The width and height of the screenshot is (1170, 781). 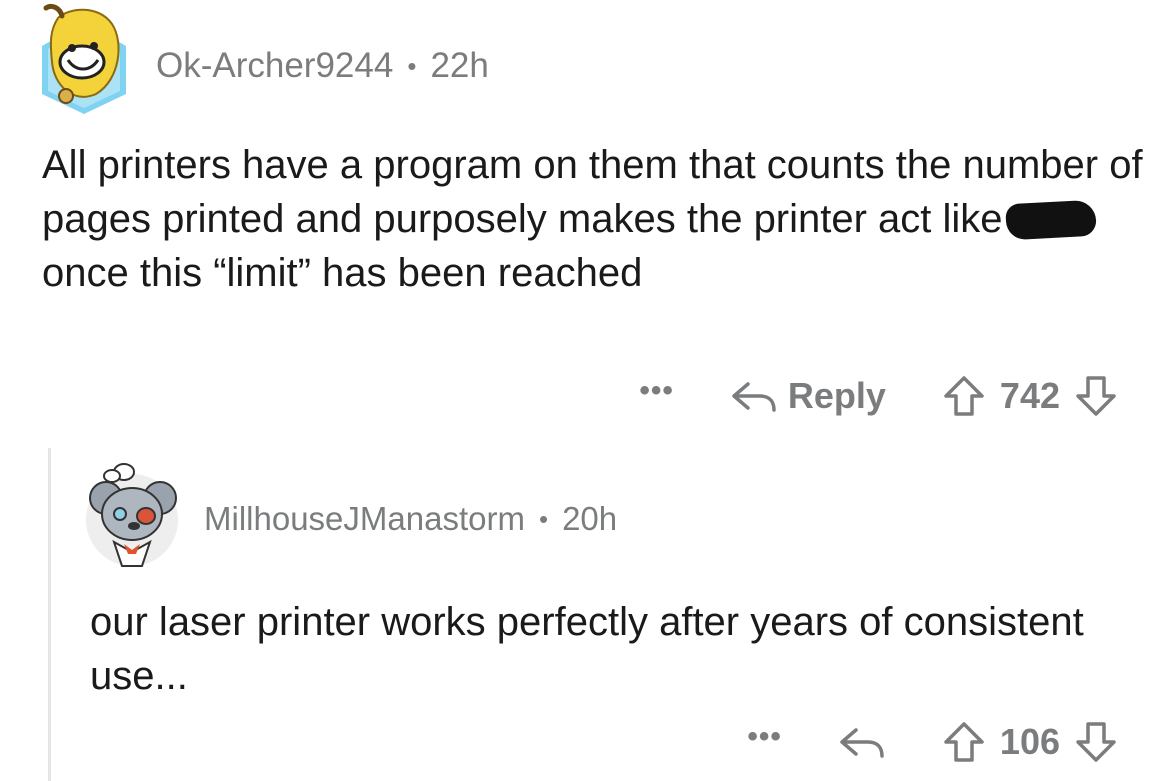 What do you see at coordinates (274, 66) in the screenshot?
I see `username: Ok-Archer9244` at bounding box center [274, 66].